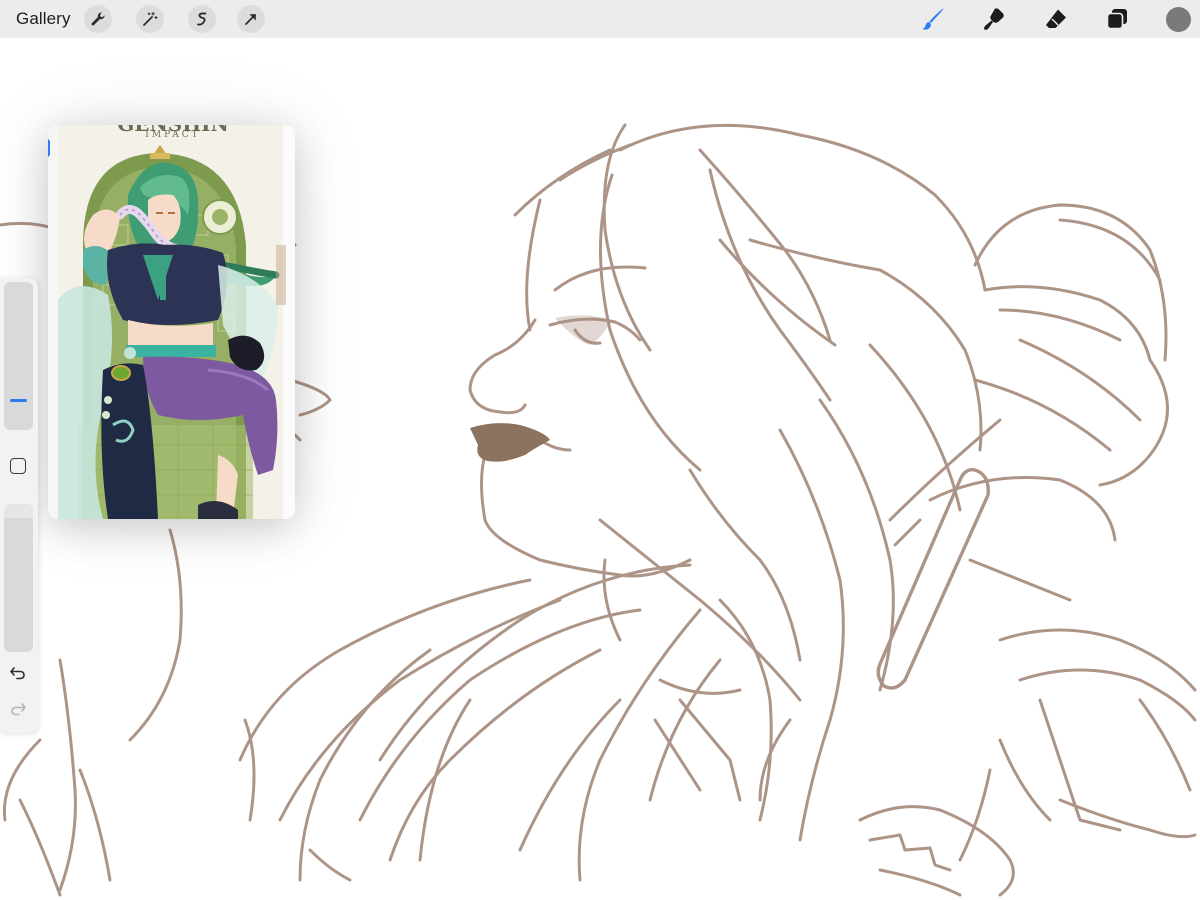 The width and height of the screenshot is (1200, 900). I want to click on brush-icon, so click(933, 19).